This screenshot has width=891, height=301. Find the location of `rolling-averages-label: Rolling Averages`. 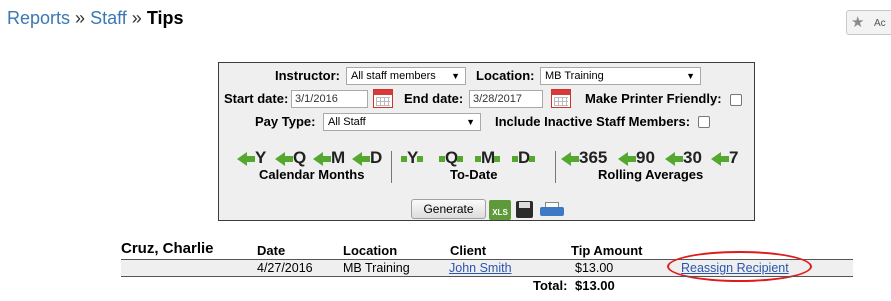

rolling-averages-label: Rolling Averages is located at coordinates (651, 174).